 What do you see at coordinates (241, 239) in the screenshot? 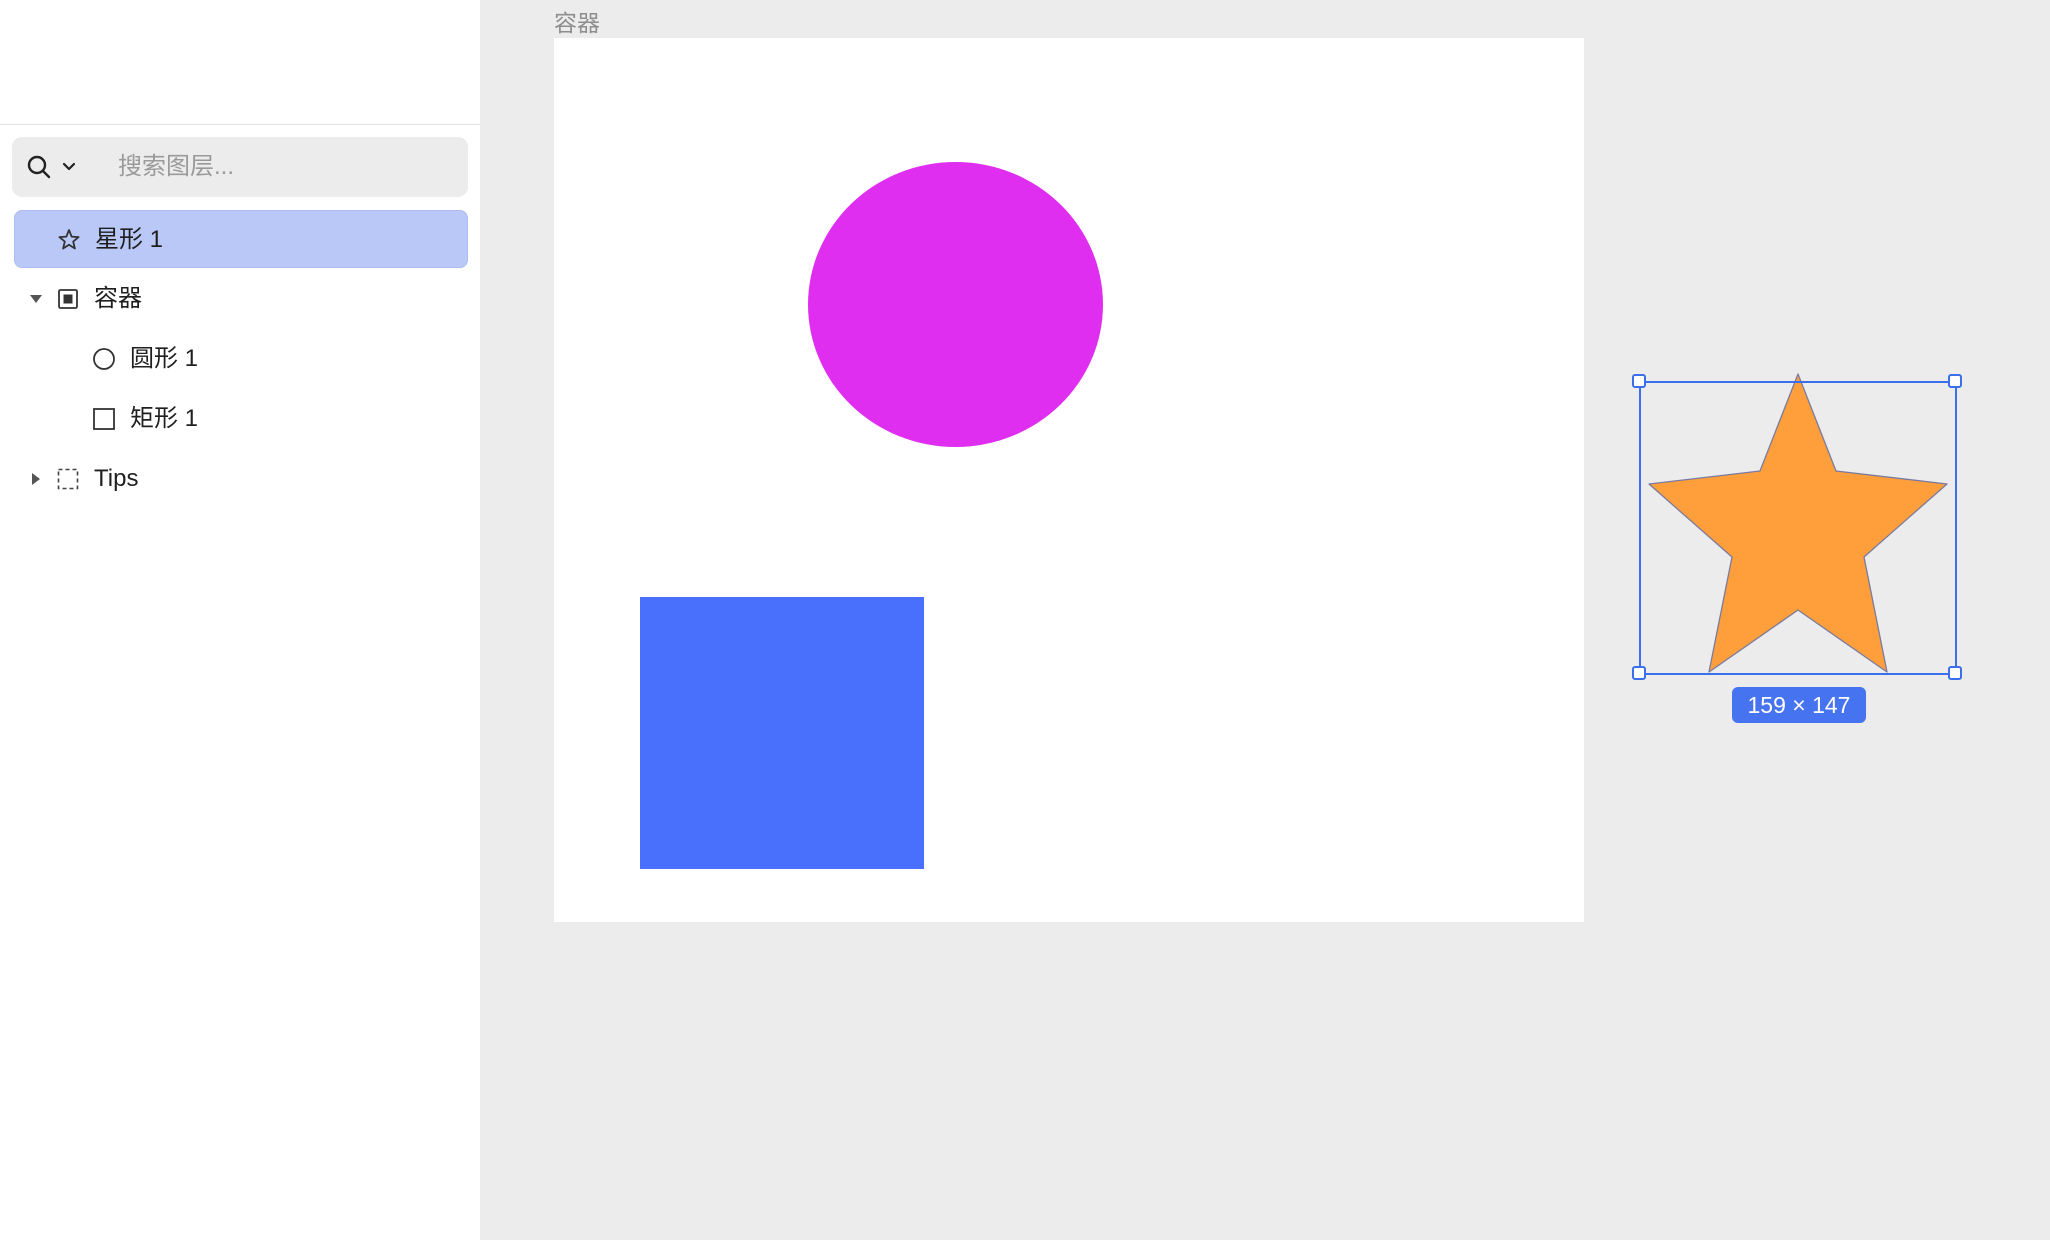
I see `layer-row-star: 星形 1` at bounding box center [241, 239].